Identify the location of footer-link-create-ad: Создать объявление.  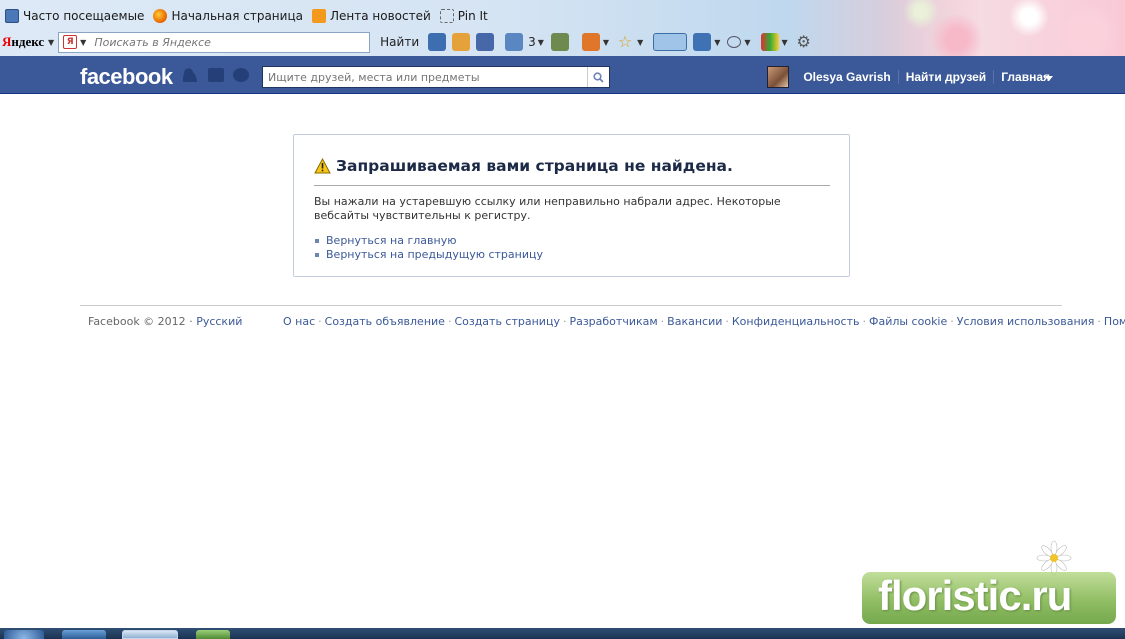
(385, 321).